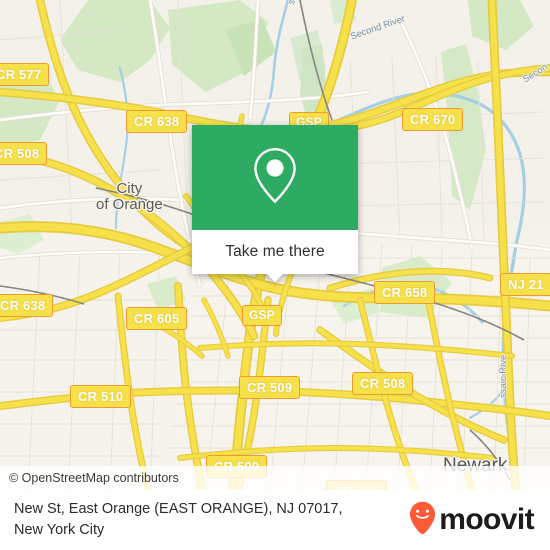 Image resolution: width=550 pixels, height=550 pixels. I want to click on shield-nj-21: NJ 21, so click(525, 284).